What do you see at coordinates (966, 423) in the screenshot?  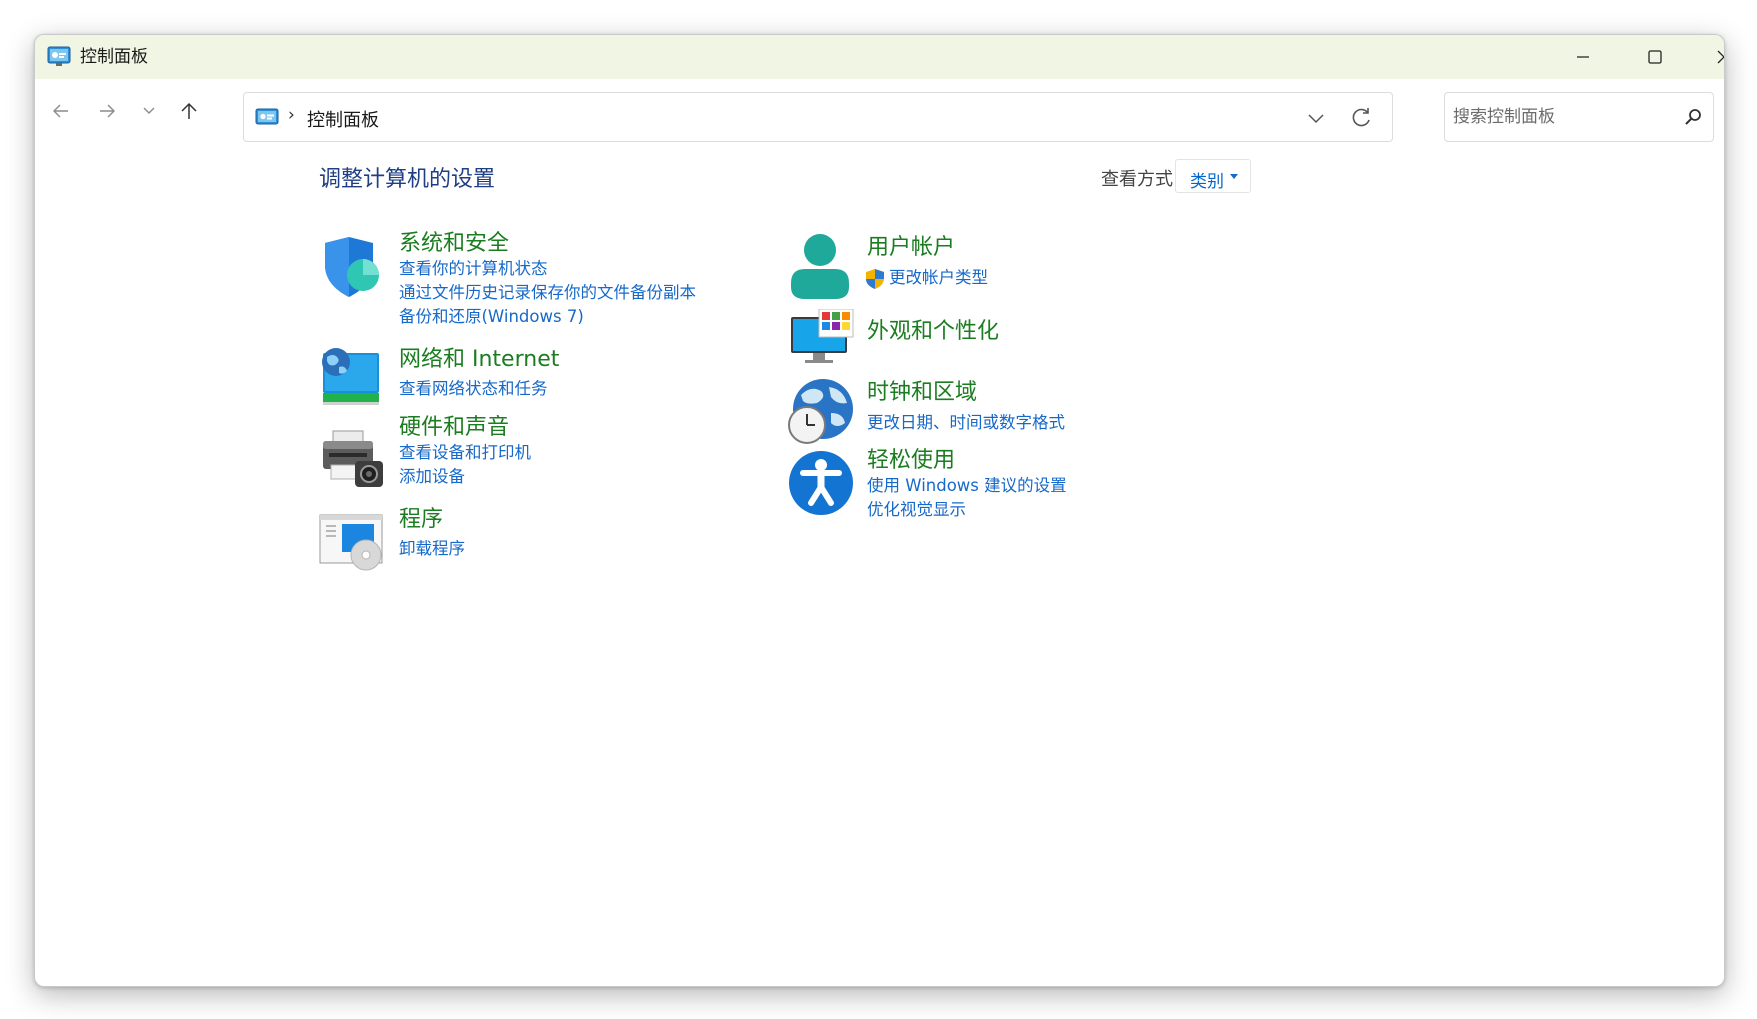 I see `link-change-date-time-format: 更改日期、时间或数字格式` at bounding box center [966, 423].